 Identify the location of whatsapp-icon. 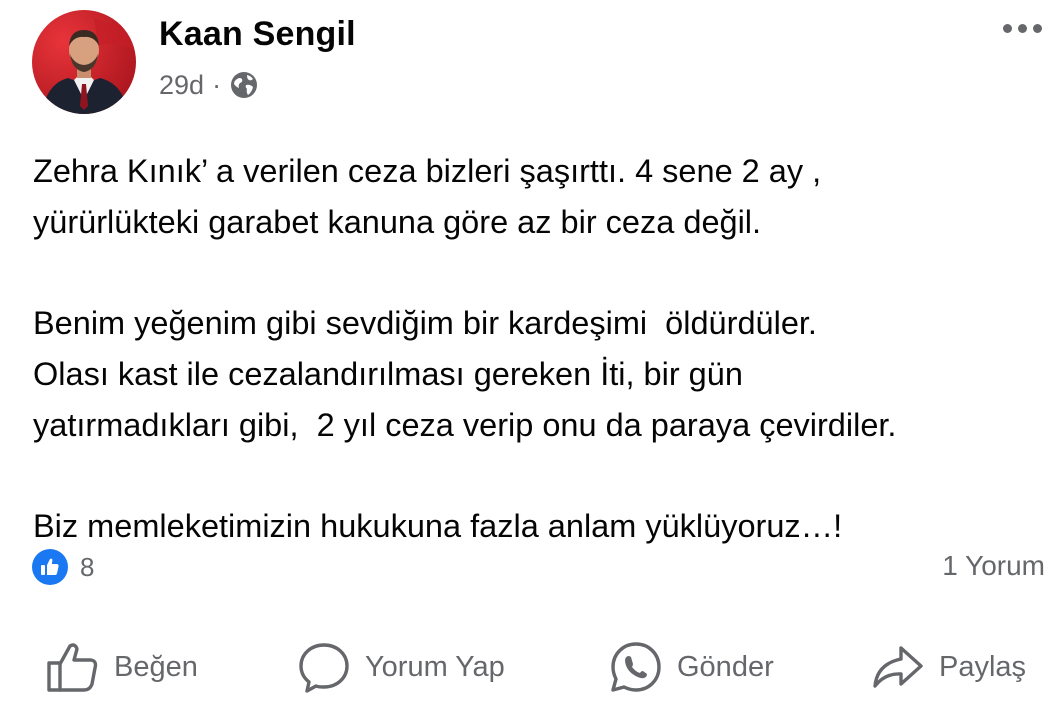
(636, 667).